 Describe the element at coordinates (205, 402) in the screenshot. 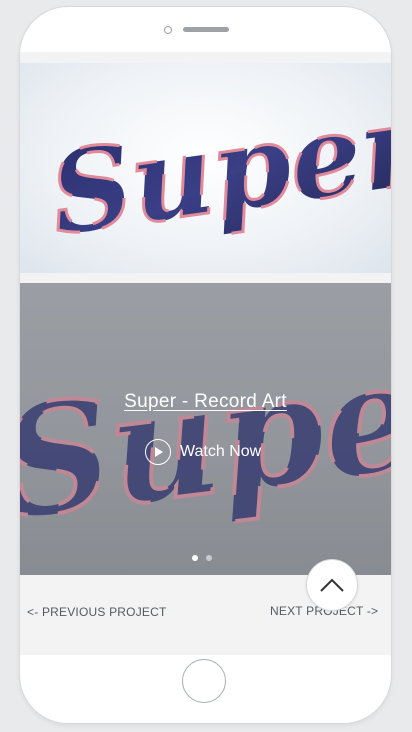

I see `project-title-link: Super - Record Art` at that location.